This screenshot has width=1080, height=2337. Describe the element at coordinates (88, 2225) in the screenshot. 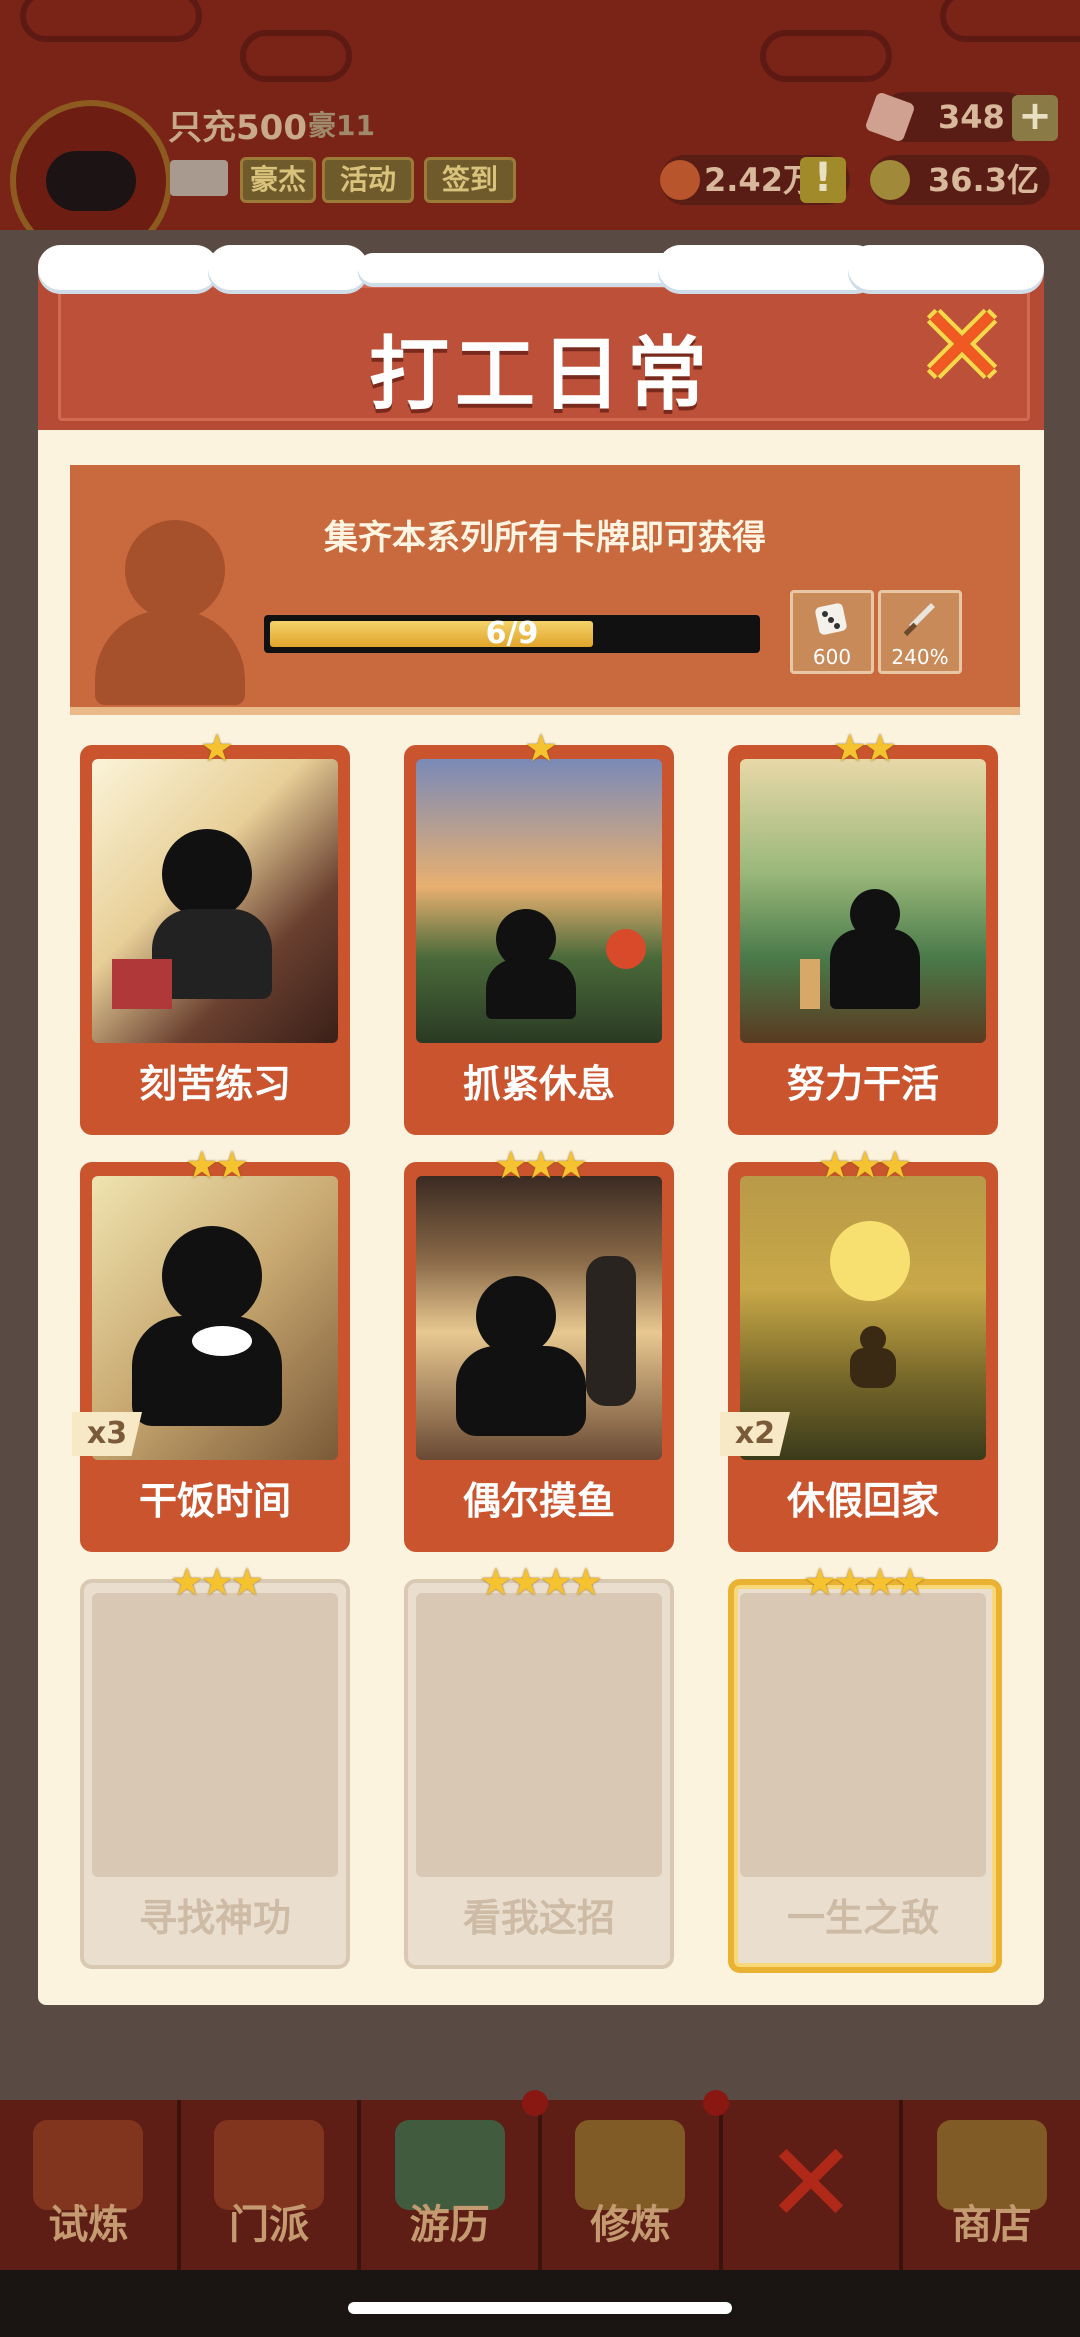

I see `nav-label: 试炼` at that location.